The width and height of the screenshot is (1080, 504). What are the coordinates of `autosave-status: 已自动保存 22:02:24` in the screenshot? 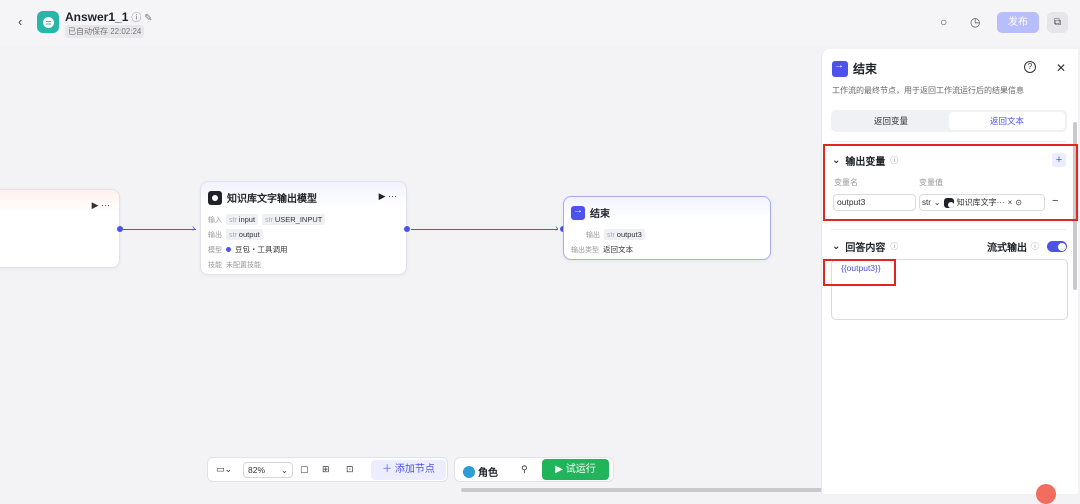 It's located at (105, 31).